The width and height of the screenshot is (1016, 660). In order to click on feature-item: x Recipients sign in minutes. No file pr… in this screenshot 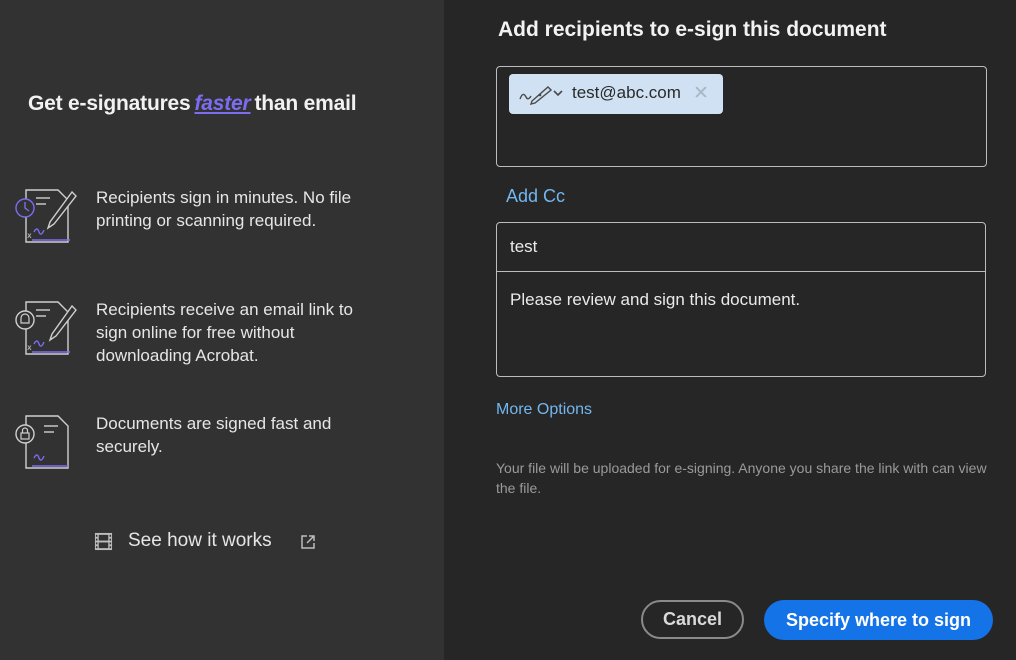, I will do `click(204, 221)`.